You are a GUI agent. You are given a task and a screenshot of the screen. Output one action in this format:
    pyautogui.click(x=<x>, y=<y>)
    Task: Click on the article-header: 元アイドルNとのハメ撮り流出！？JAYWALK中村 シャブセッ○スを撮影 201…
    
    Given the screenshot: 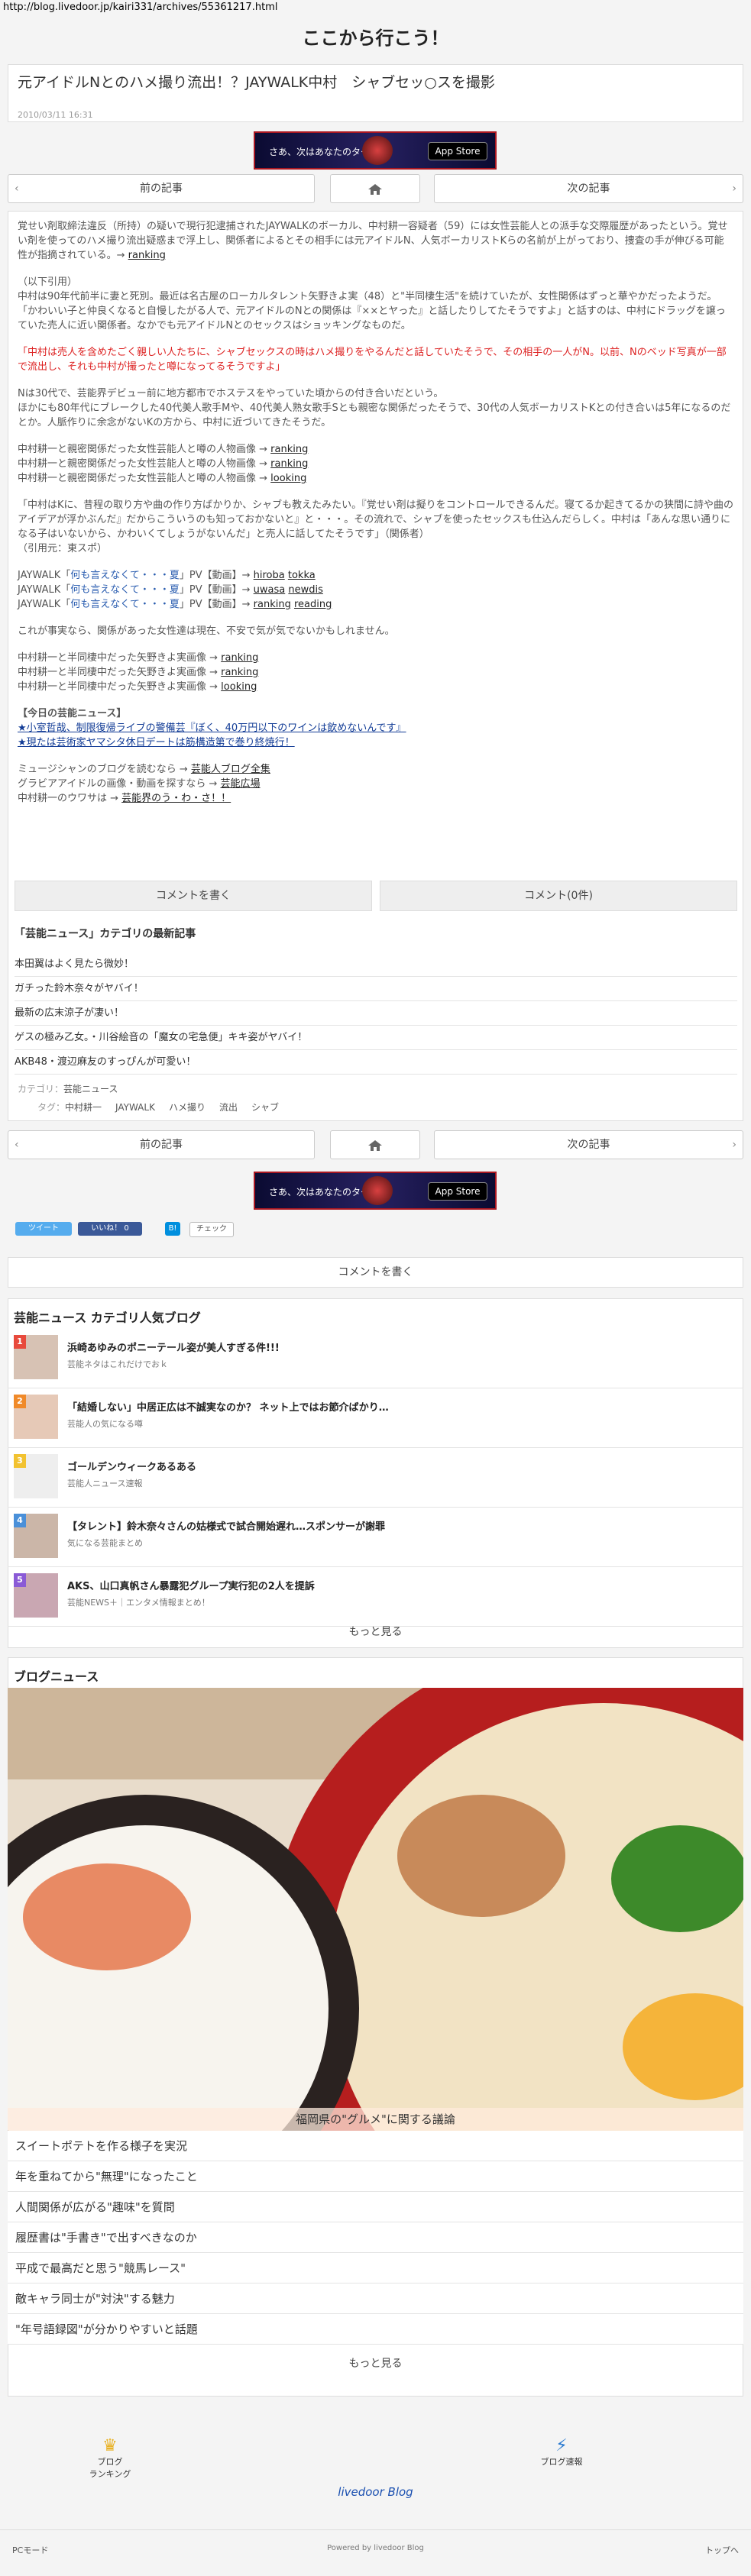 What is the action you would take?
    pyautogui.click(x=376, y=93)
    